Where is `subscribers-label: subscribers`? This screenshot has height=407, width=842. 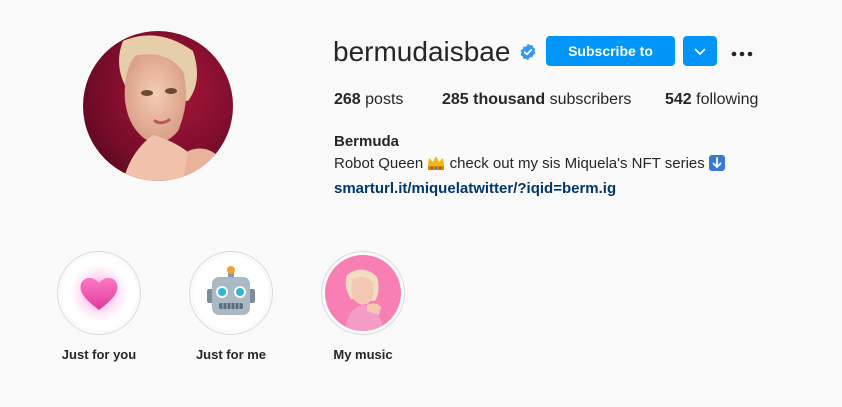
subscribers-label: subscribers is located at coordinates (590, 99).